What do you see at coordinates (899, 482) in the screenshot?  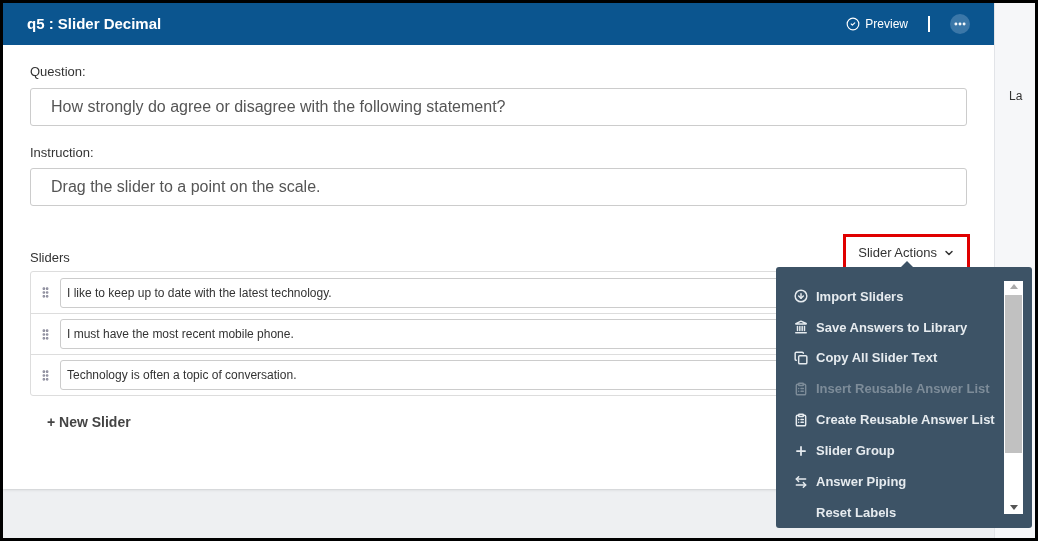 I see `menu-item: Answer Piping` at bounding box center [899, 482].